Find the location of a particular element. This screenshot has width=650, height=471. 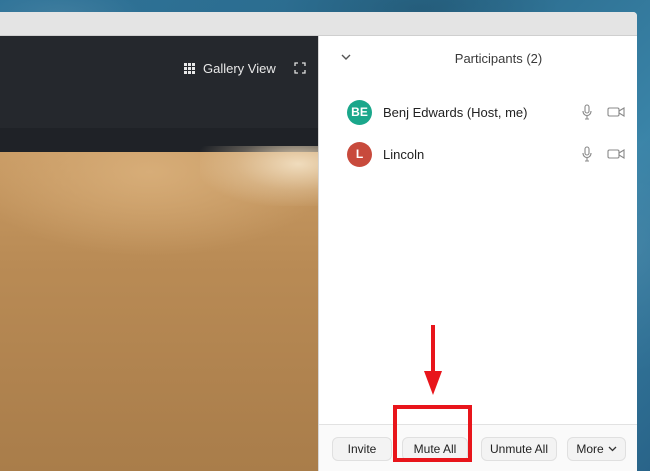

gallery-view-button: Gallery View is located at coordinates (230, 68).